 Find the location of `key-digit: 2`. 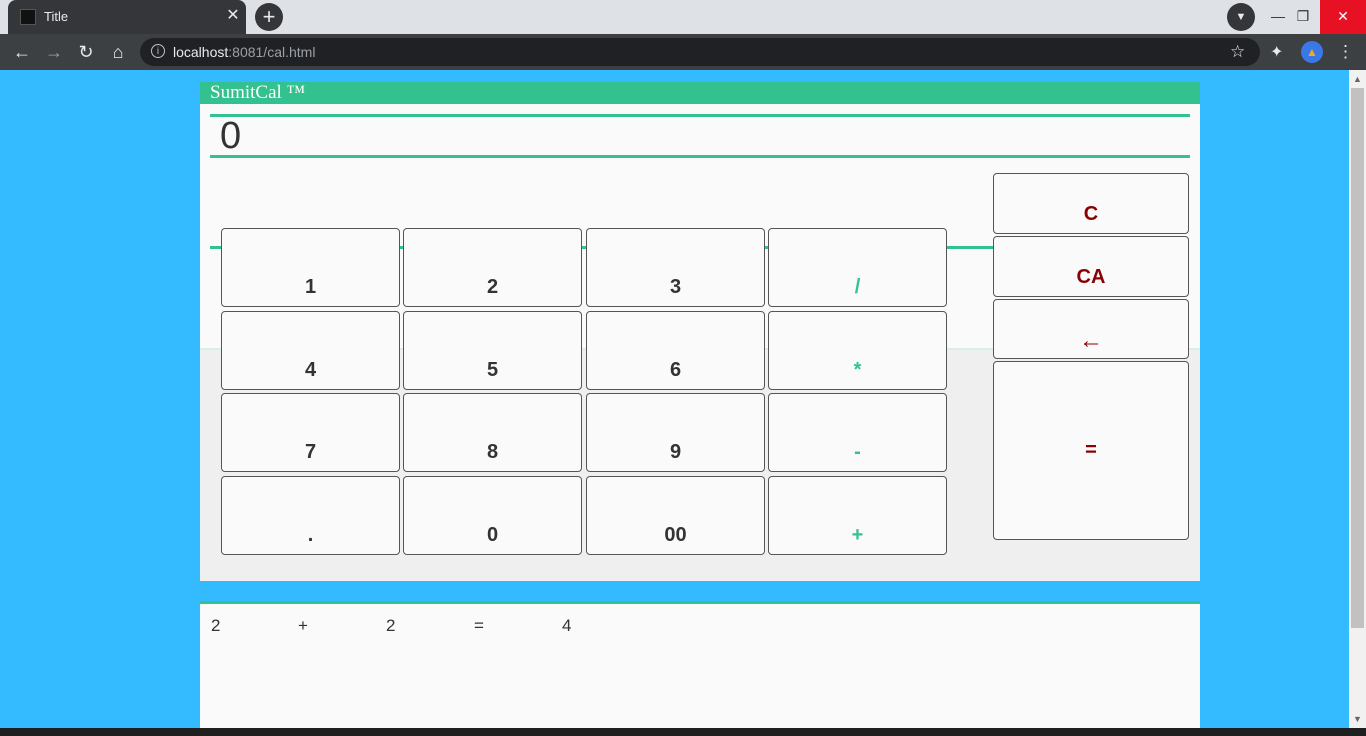

key-digit: 2 is located at coordinates (492, 267).